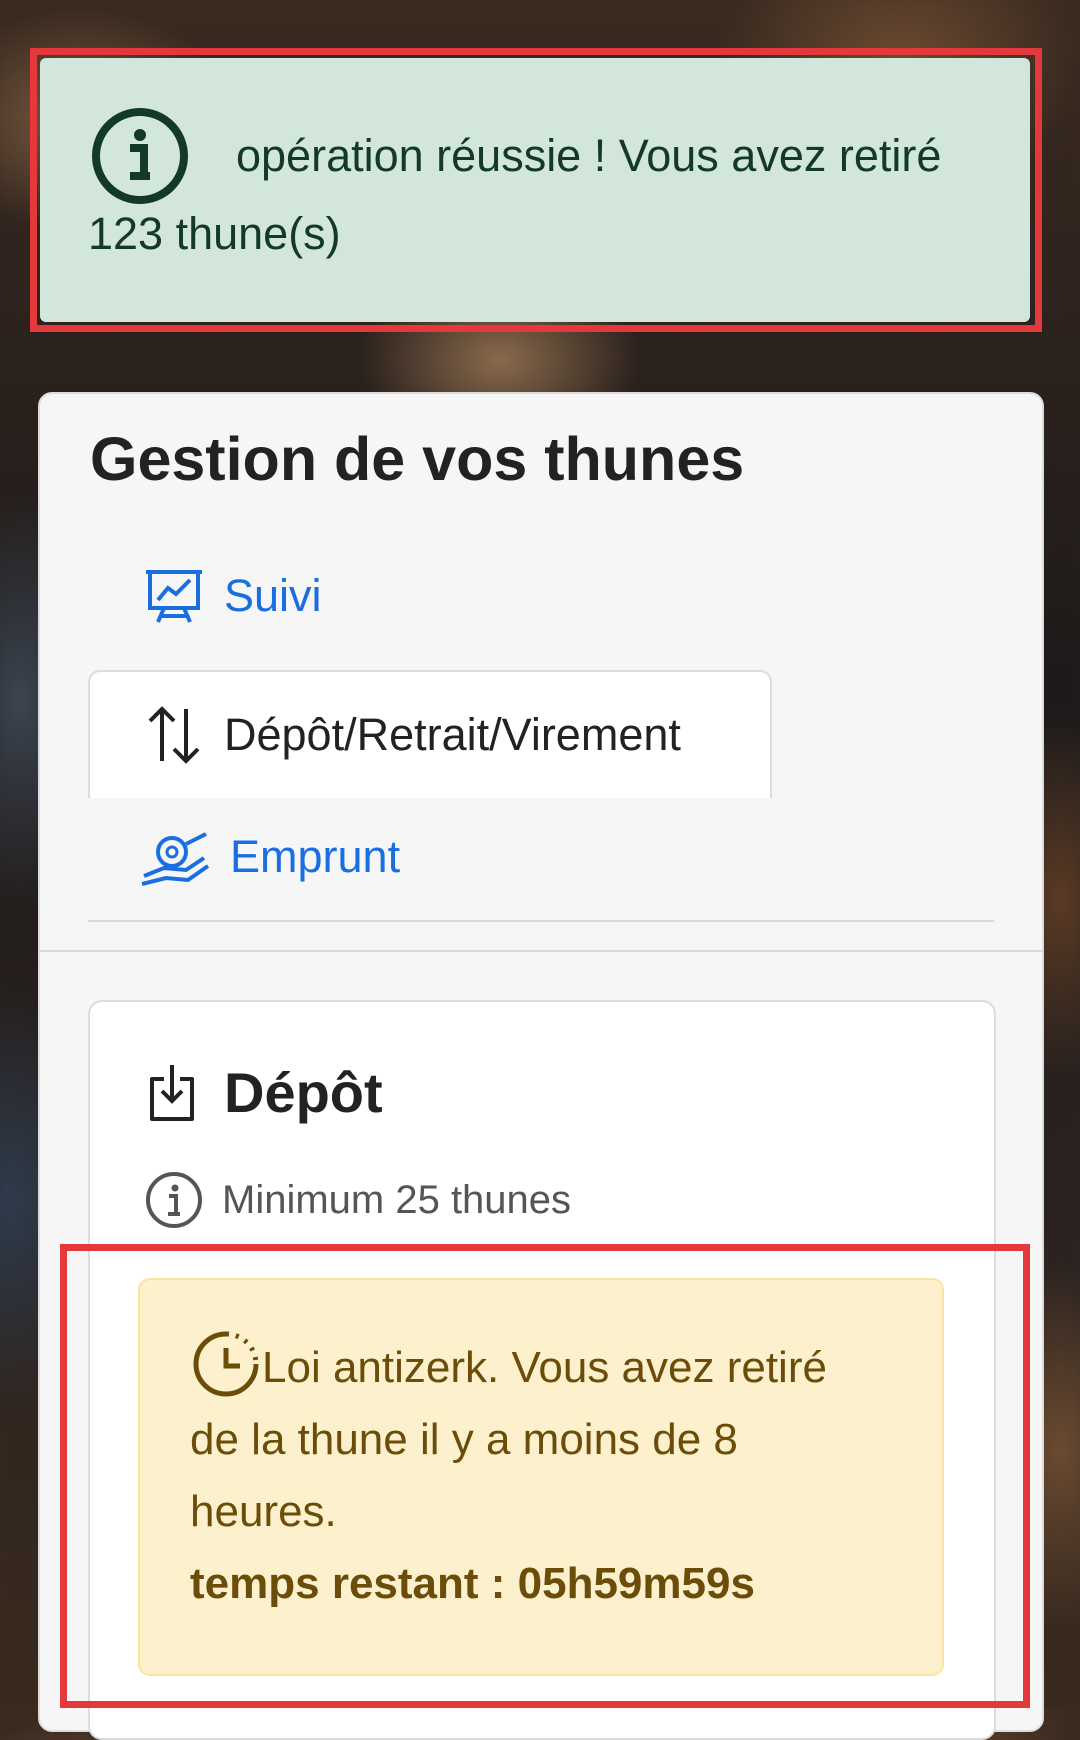  Describe the element at coordinates (397, 1199) in the screenshot. I see `minimum-text: Minimum 25 thunes` at that location.